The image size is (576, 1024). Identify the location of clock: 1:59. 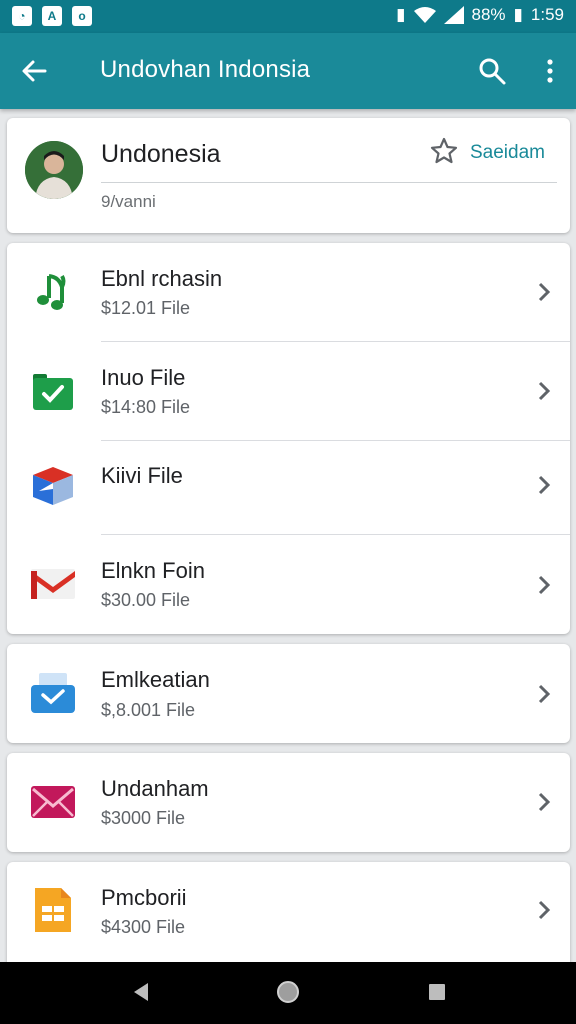
(547, 14).